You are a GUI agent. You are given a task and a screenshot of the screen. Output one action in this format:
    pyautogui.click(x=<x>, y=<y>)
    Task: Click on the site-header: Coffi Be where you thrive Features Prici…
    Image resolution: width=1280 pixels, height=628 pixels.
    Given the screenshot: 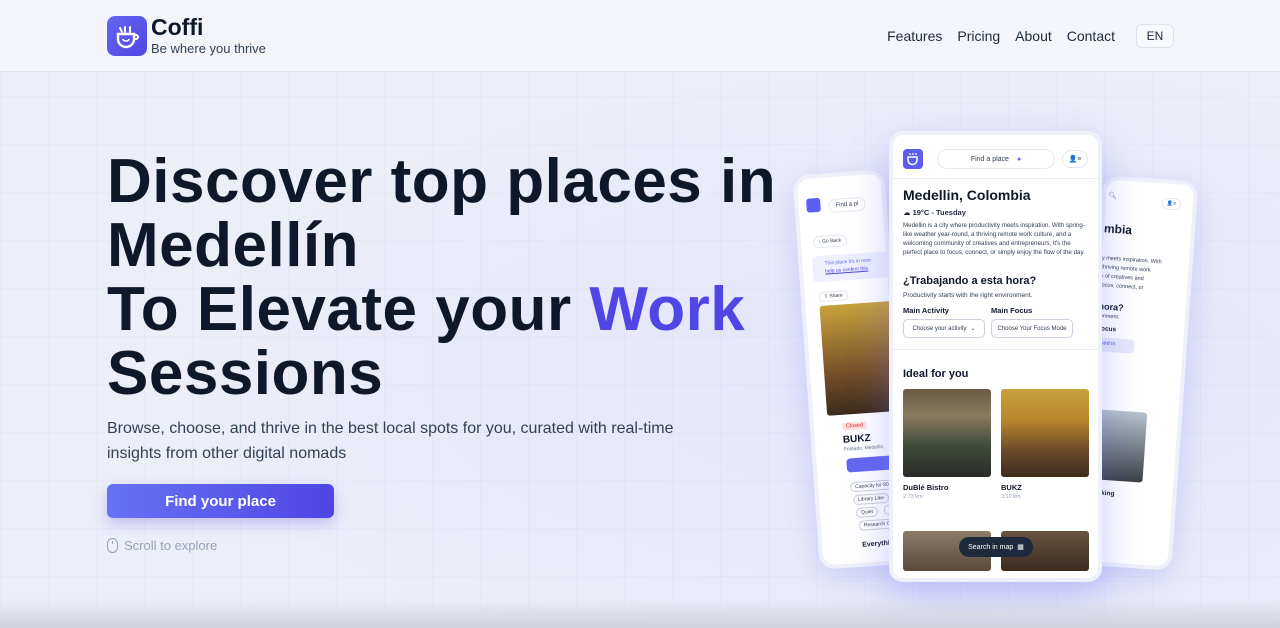 What is the action you would take?
    pyautogui.click(x=640, y=36)
    